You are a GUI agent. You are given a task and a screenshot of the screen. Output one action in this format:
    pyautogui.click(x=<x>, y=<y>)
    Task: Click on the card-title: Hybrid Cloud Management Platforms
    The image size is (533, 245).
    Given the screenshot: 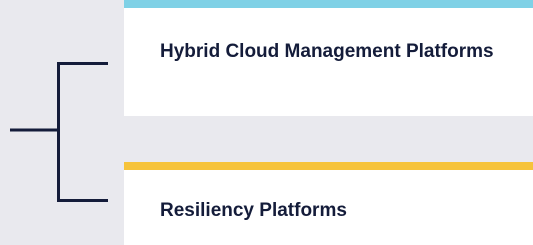 What is the action you would take?
    pyautogui.click(x=327, y=51)
    